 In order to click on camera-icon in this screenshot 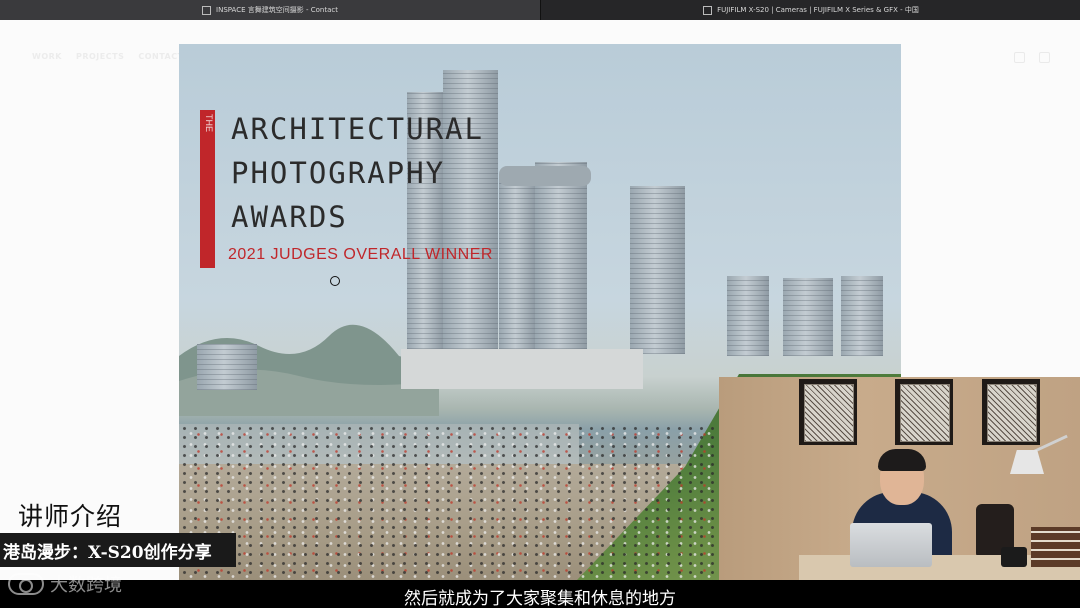, I will do `click(1014, 557)`.